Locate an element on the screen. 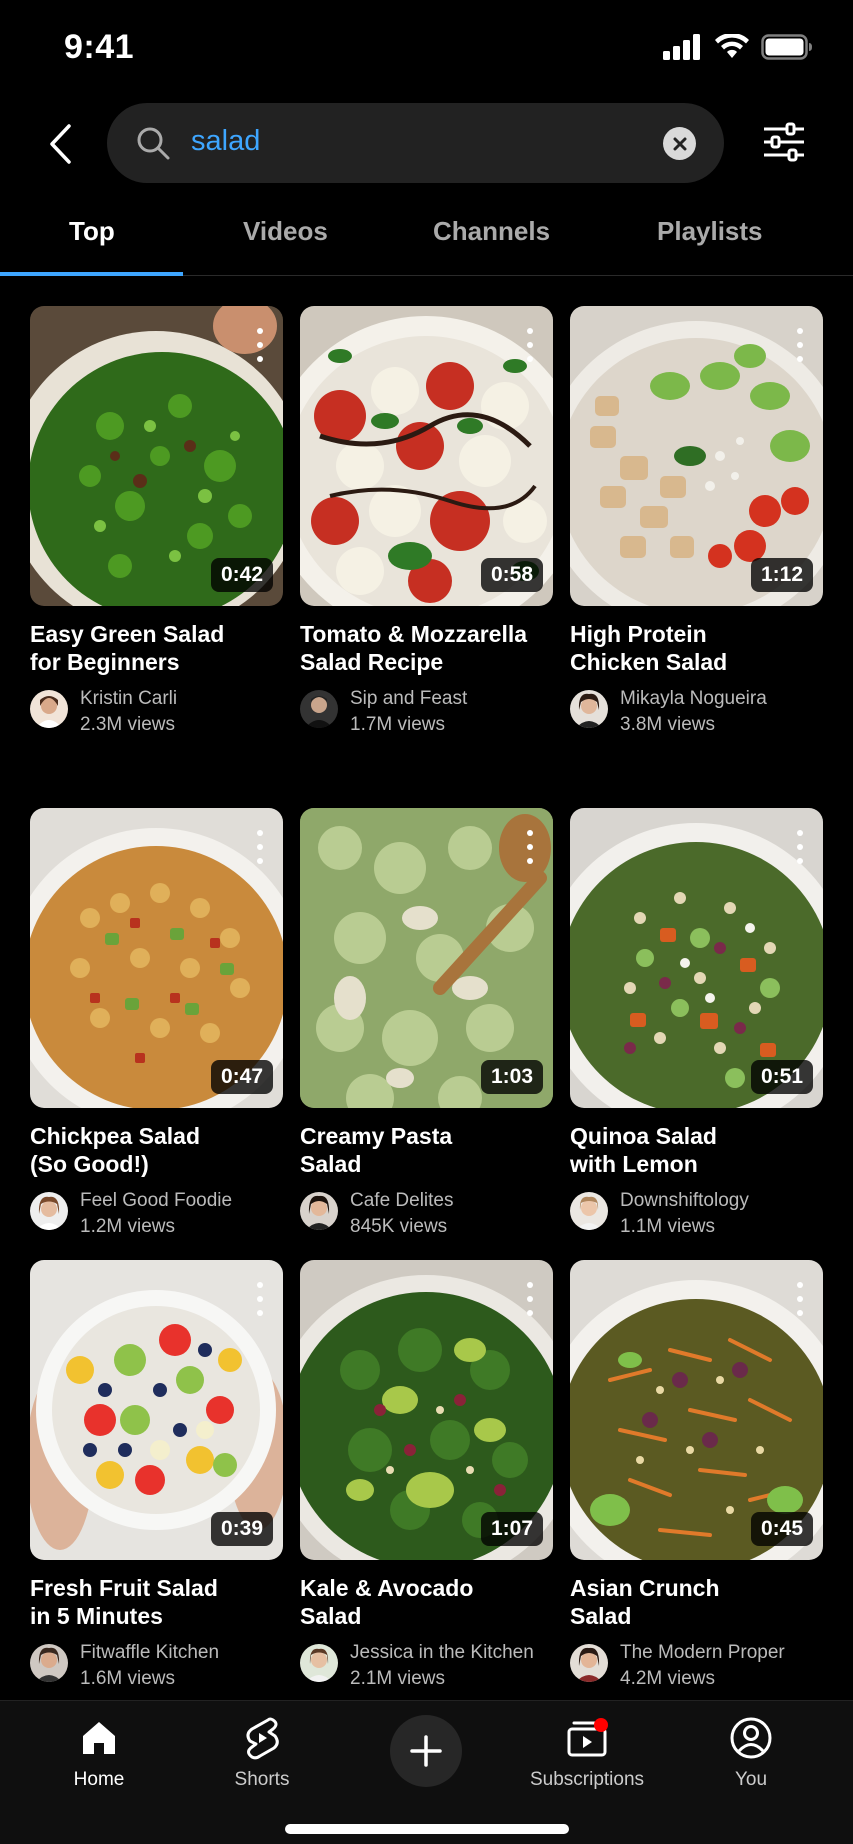  video-title: Quinoa Salad with Lemon is located at coordinates (696, 1150).